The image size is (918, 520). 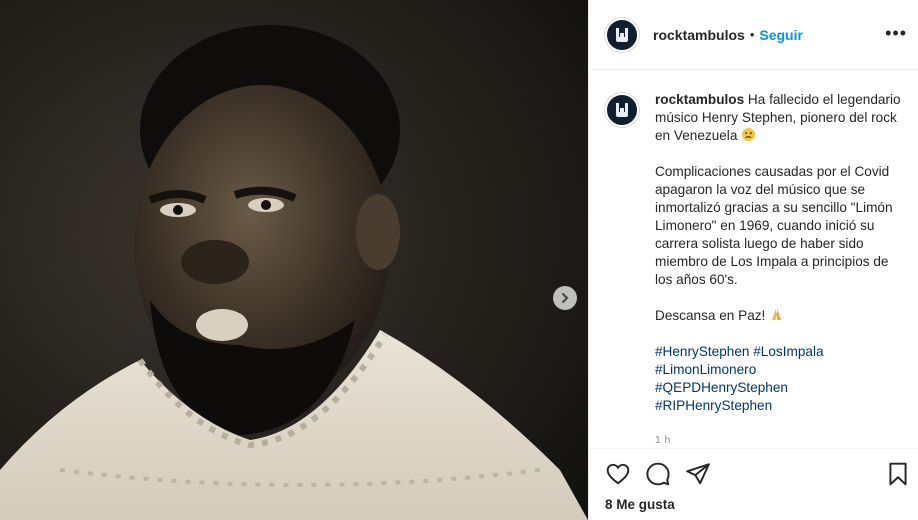 What do you see at coordinates (778, 439) in the screenshot?
I see `post-timestamp: 1 h` at bounding box center [778, 439].